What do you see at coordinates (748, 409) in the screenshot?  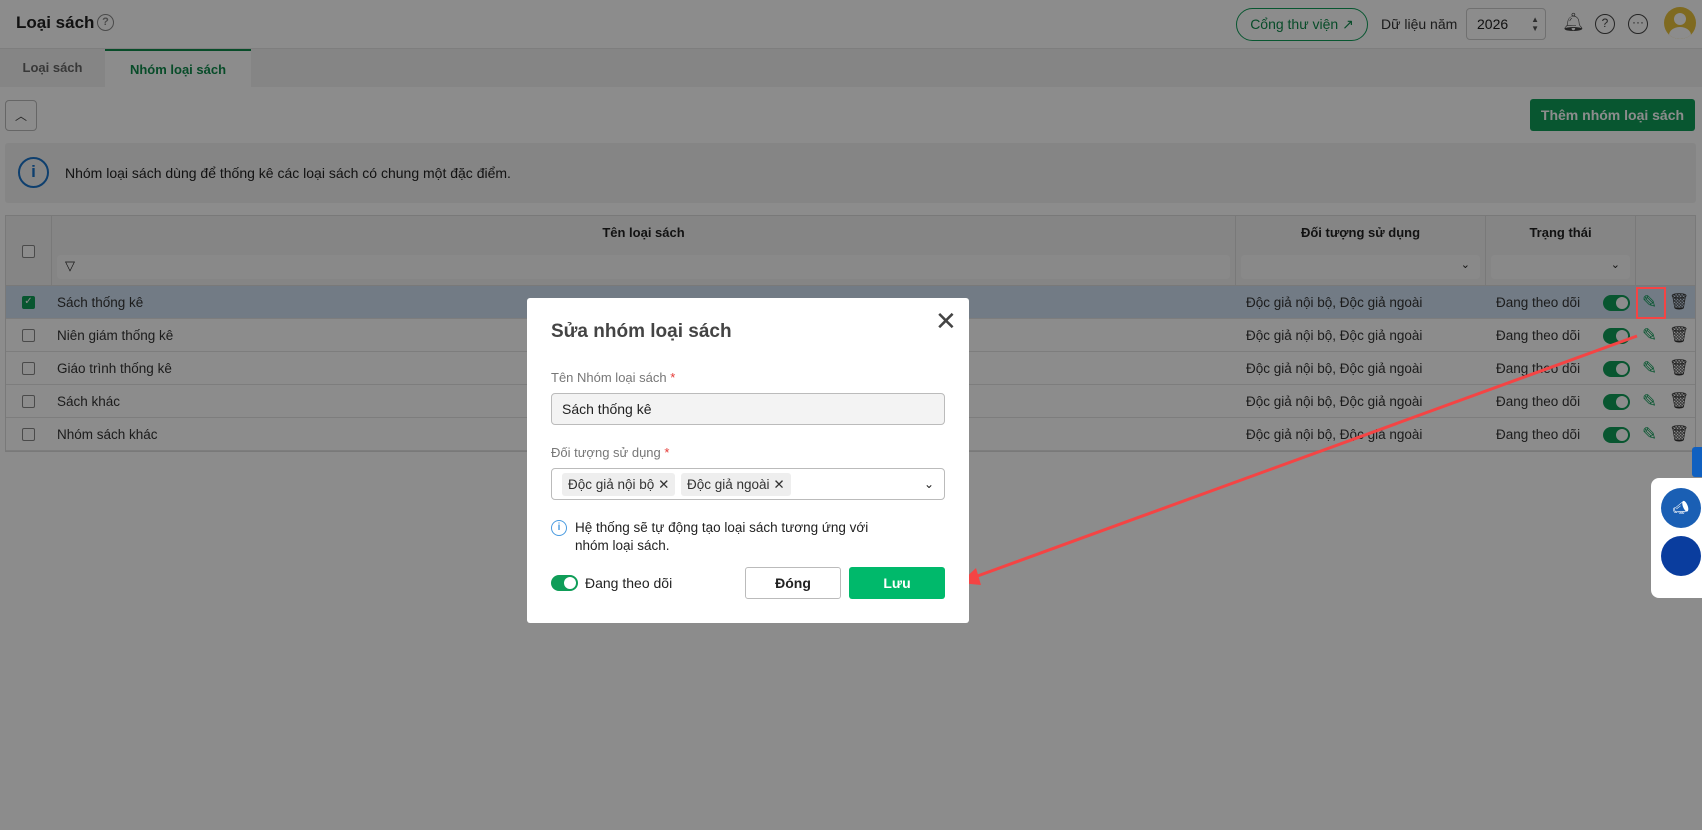 I see `group-name-input: Sách thống kê` at bounding box center [748, 409].